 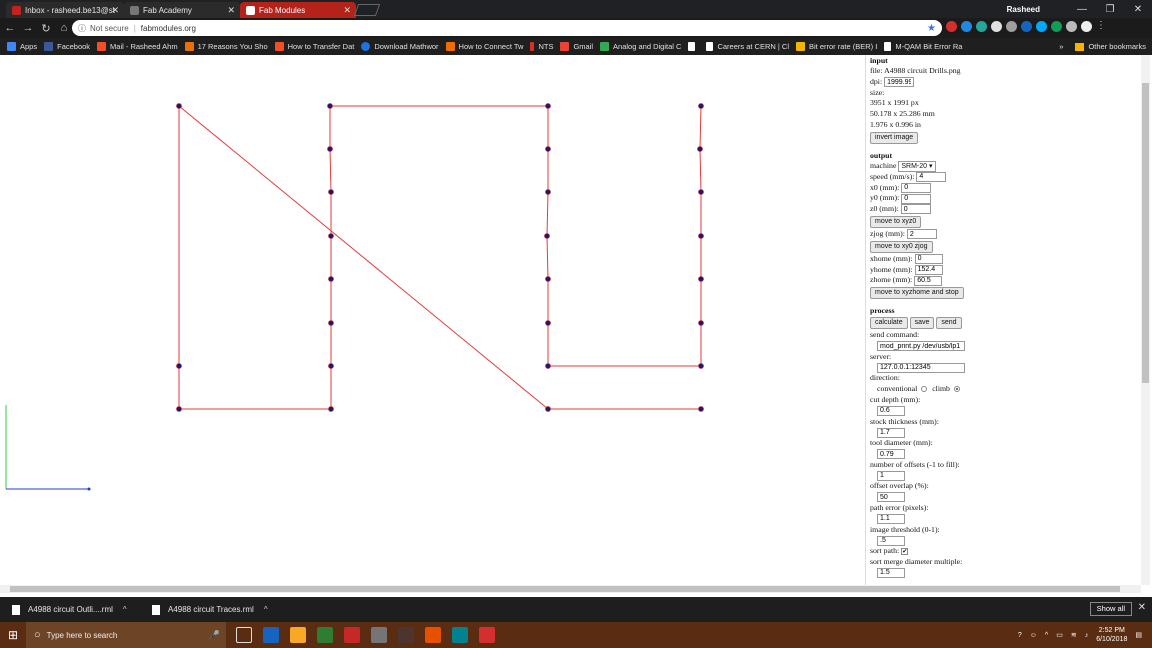 I want to click on bookmark-item: Careers at CERN | Cl, so click(x=747, y=46).